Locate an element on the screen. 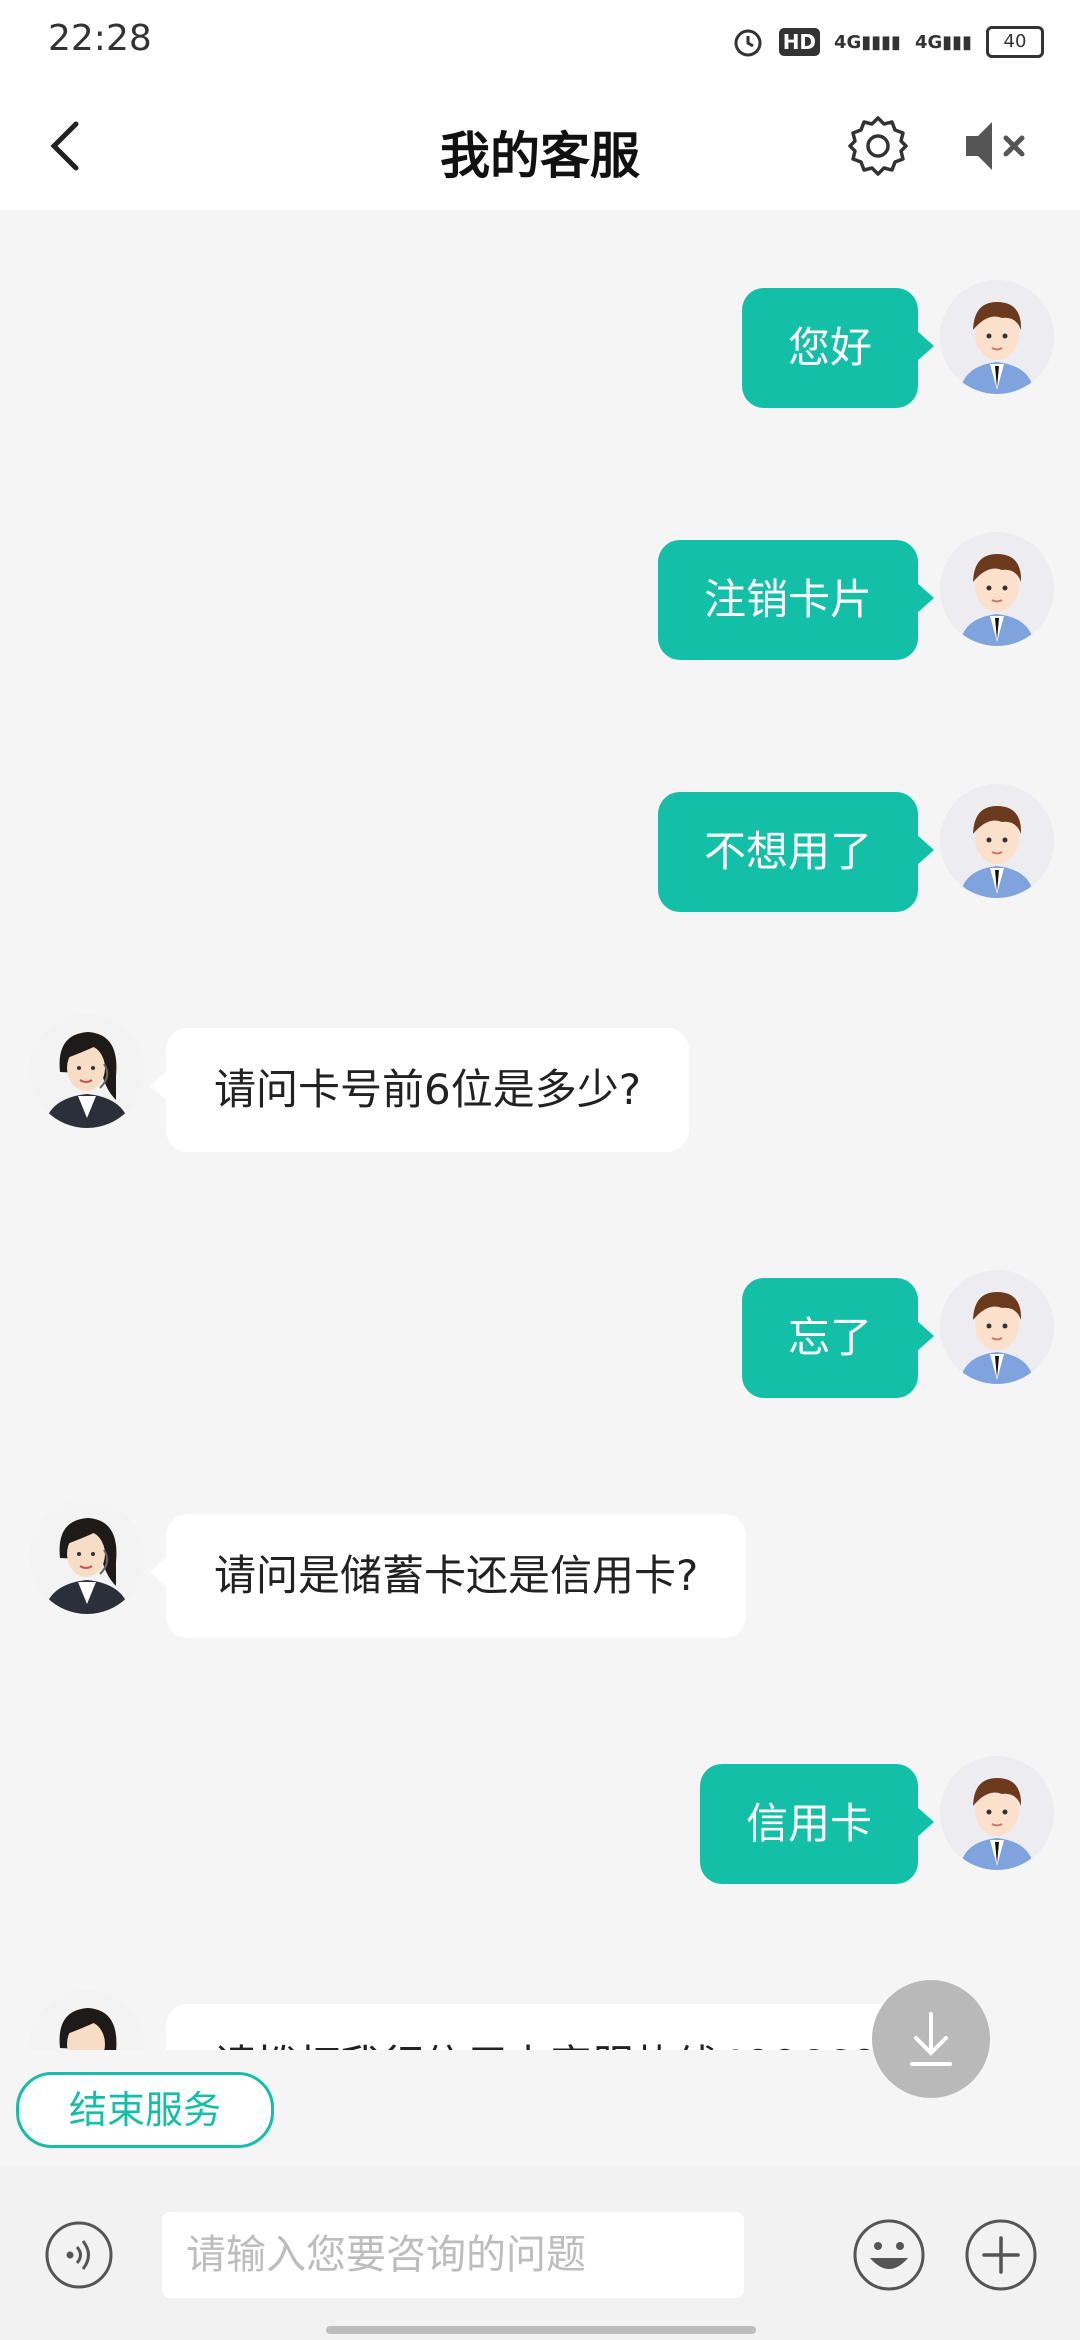 The width and height of the screenshot is (1080, 2340). scroll-down-button is located at coordinates (931, 2039).